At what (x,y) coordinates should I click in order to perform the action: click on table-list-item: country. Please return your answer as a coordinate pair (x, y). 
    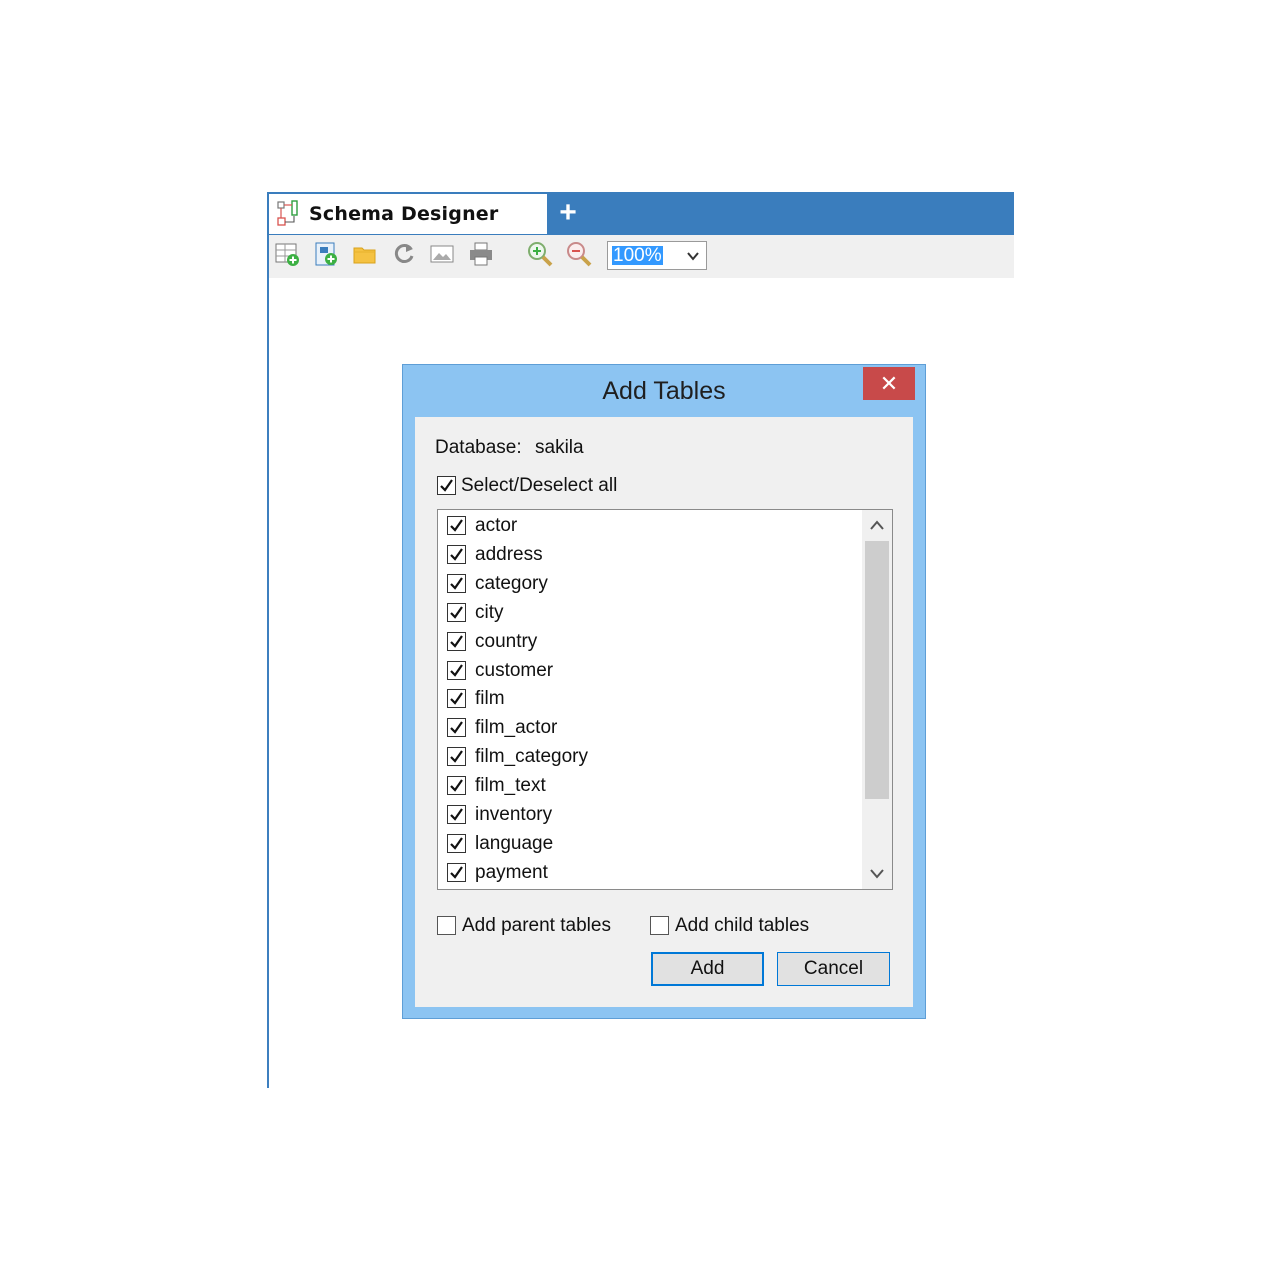
    Looking at the image, I should click on (648, 642).